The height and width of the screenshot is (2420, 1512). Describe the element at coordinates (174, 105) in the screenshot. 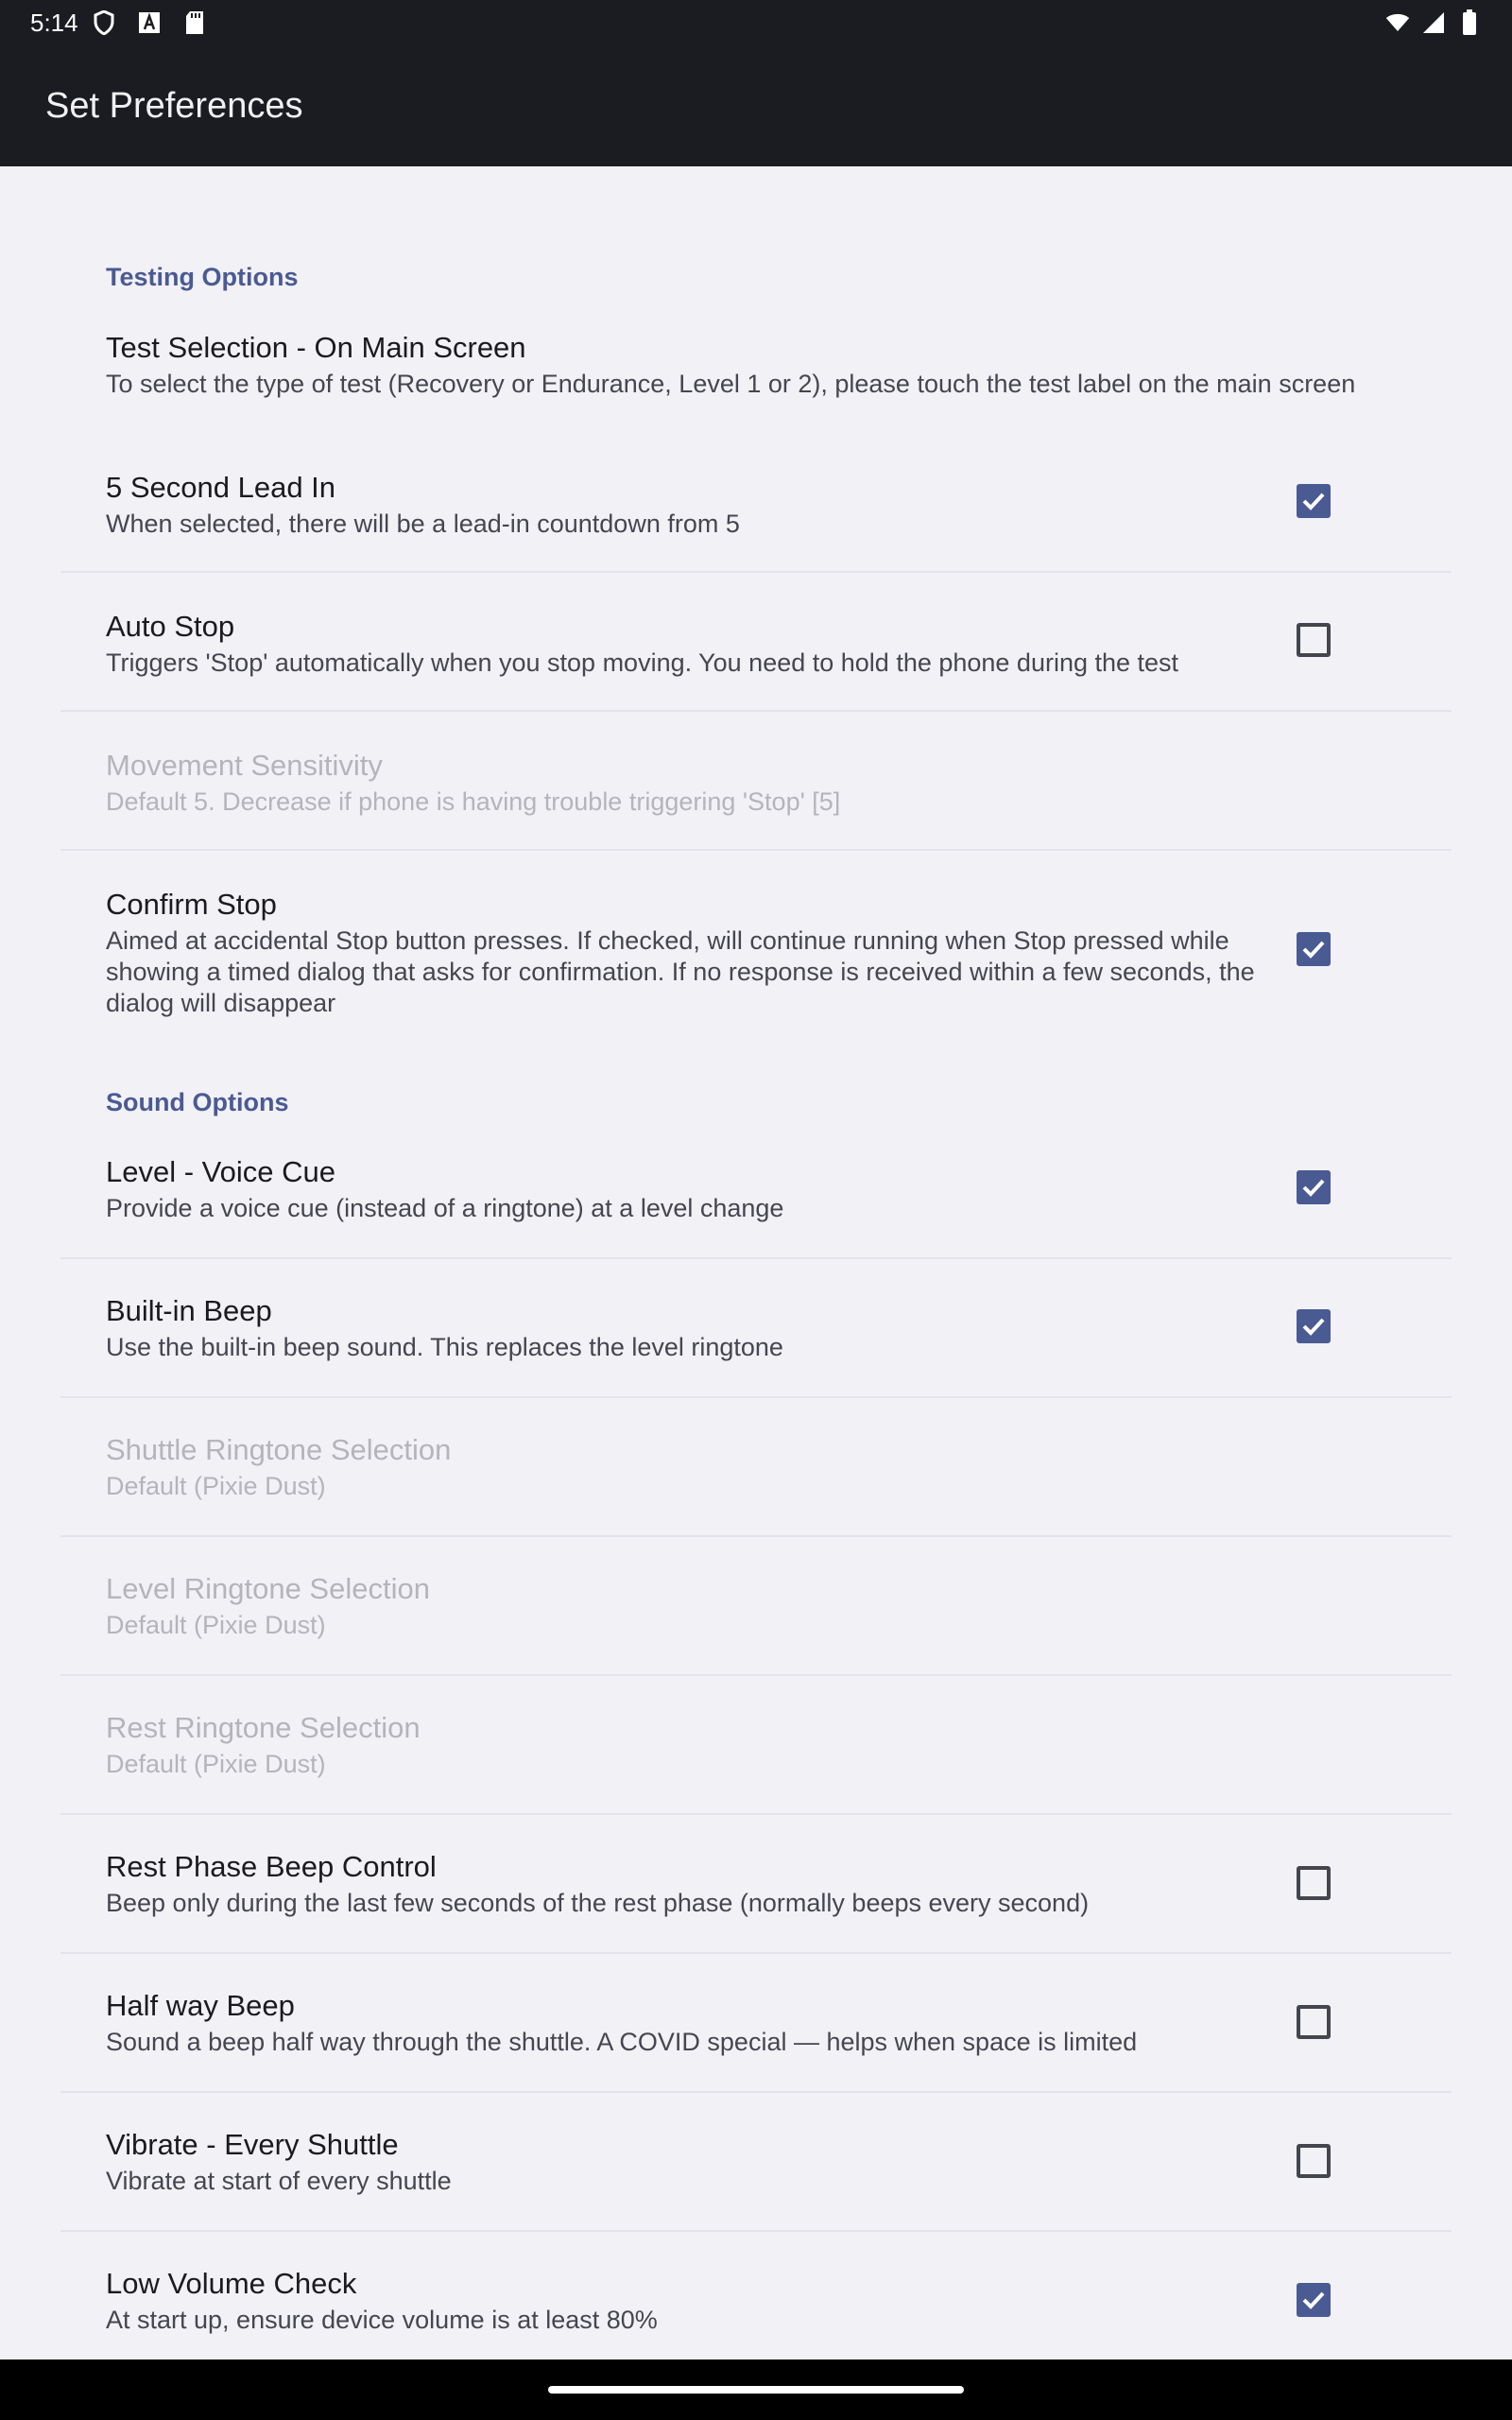

I see `page-title: Set Preferences` at that location.